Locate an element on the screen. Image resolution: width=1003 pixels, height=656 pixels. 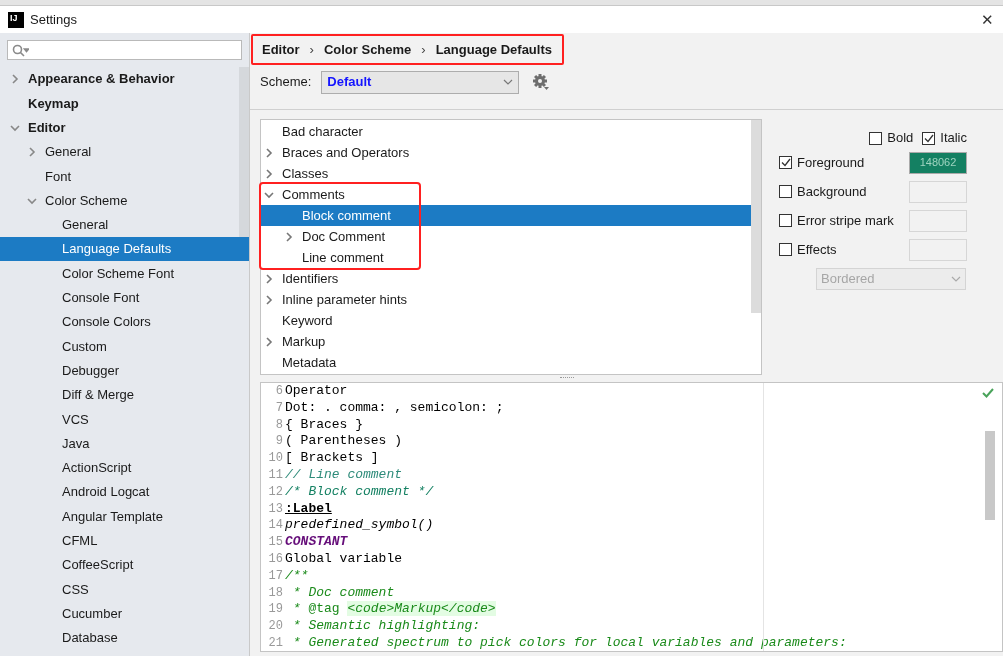
checkbox-label: Italic is located at coordinates (953, 138).